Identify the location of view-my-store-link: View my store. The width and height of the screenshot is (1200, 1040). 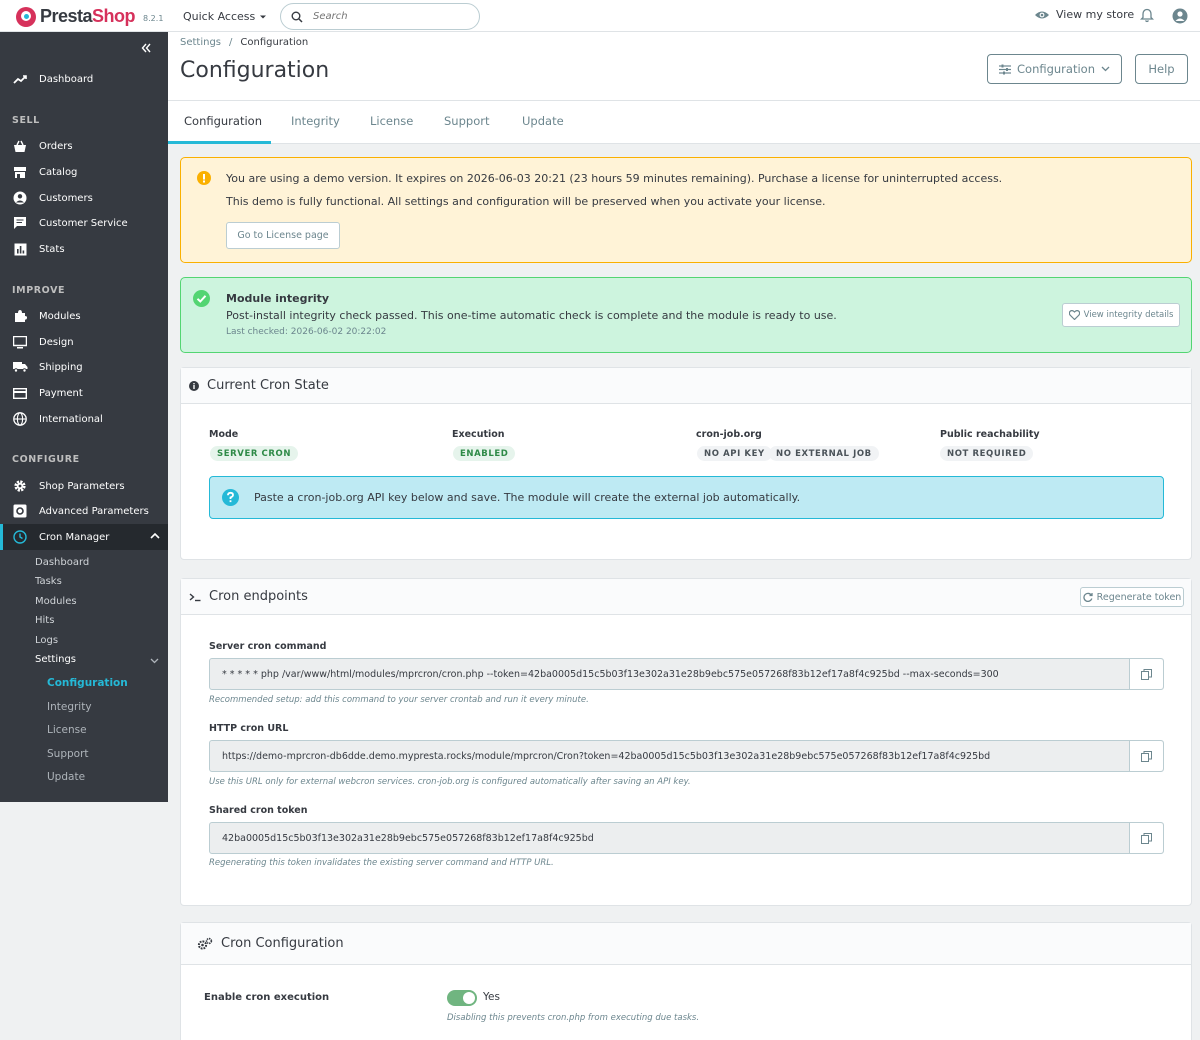
(1084, 14).